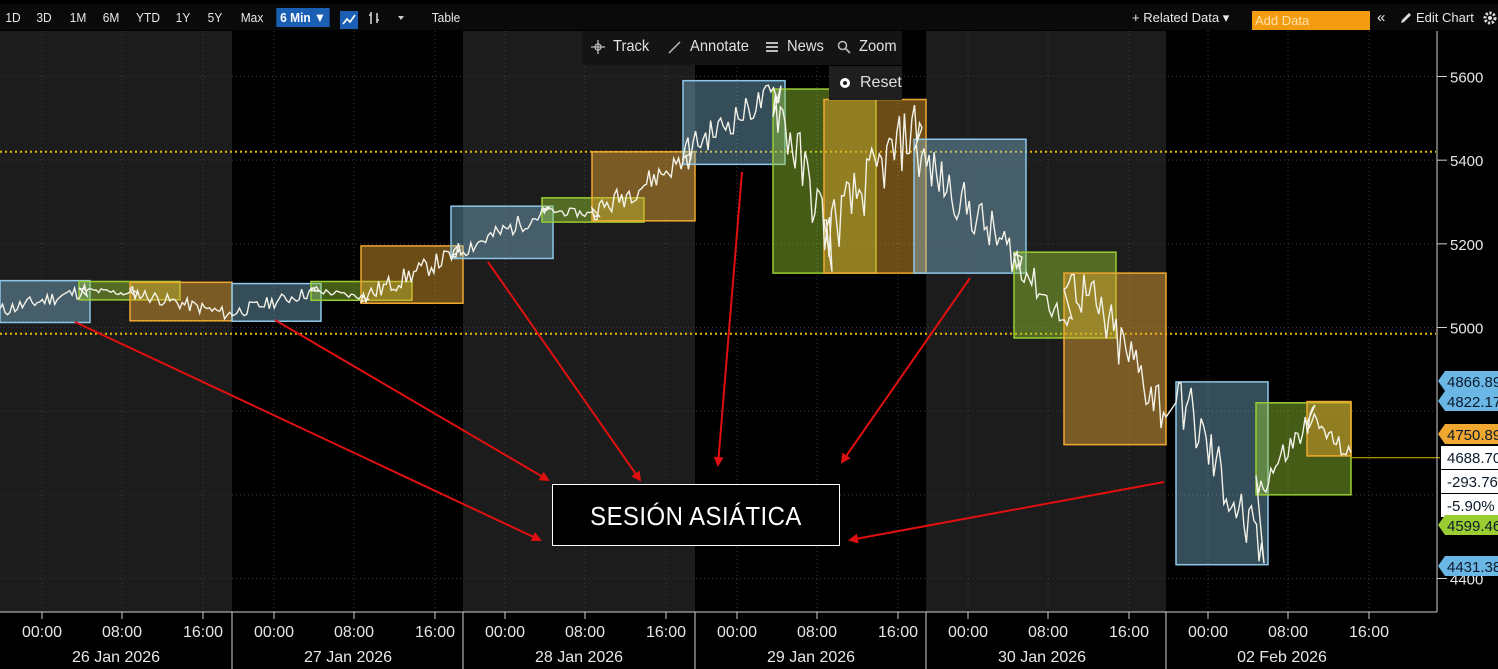 The image size is (1498, 669). Describe the element at coordinates (1472, 402) in the screenshot. I see `price-tag-label: 4822.17` at that location.